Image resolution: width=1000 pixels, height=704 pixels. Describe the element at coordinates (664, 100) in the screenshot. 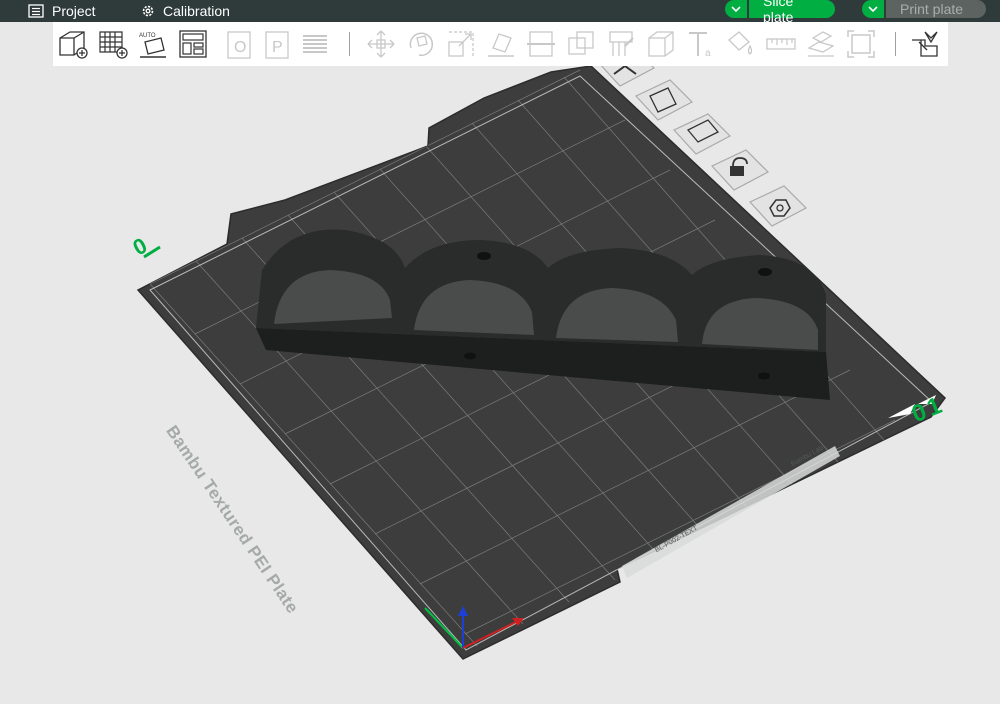

I see `auto-arrange-plate-icon` at that location.